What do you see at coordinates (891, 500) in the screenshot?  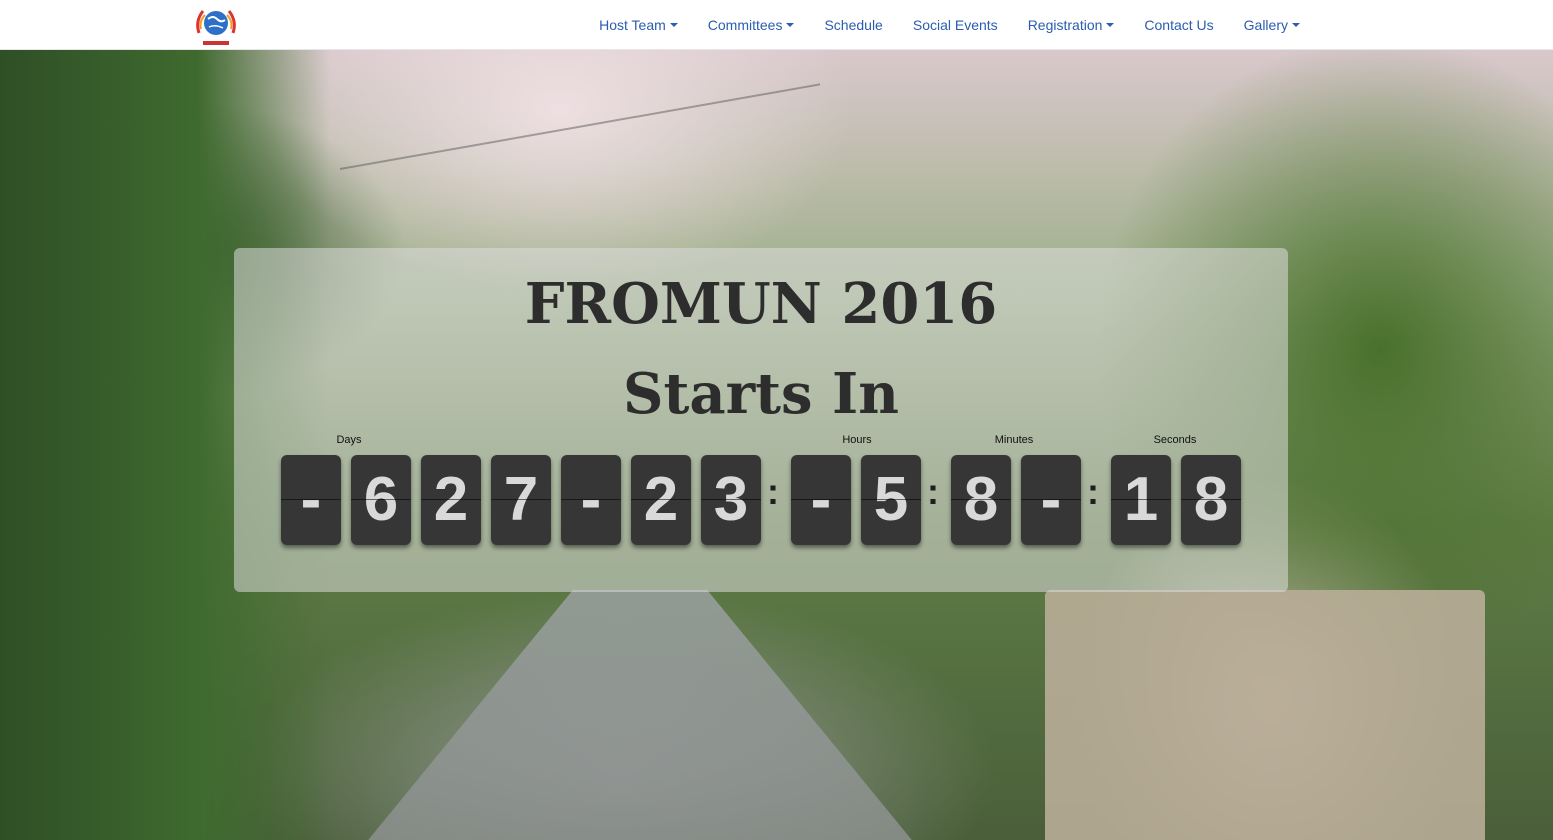 I see `countdown-digit: 5` at bounding box center [891, 500].